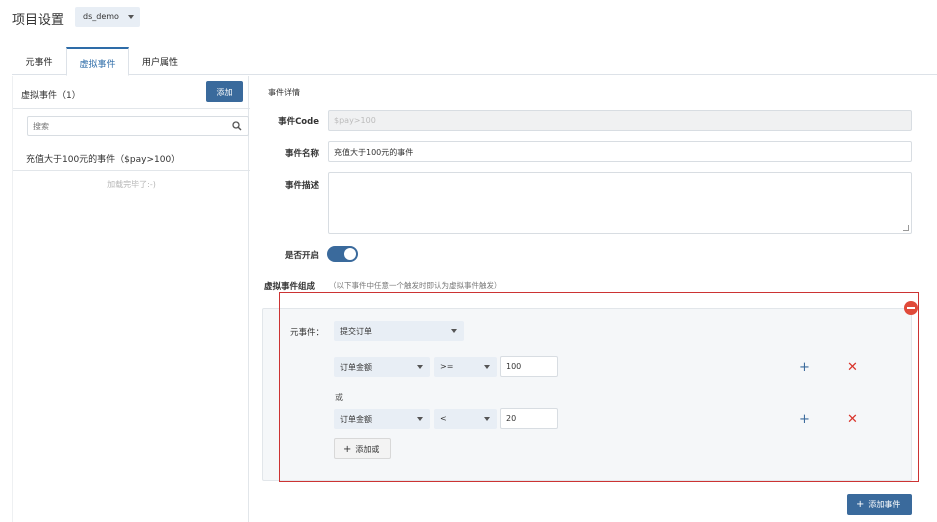  Describe the element at coordinates (529, 418) in the screenshot. I see `condition-value-input: 20` at that location.